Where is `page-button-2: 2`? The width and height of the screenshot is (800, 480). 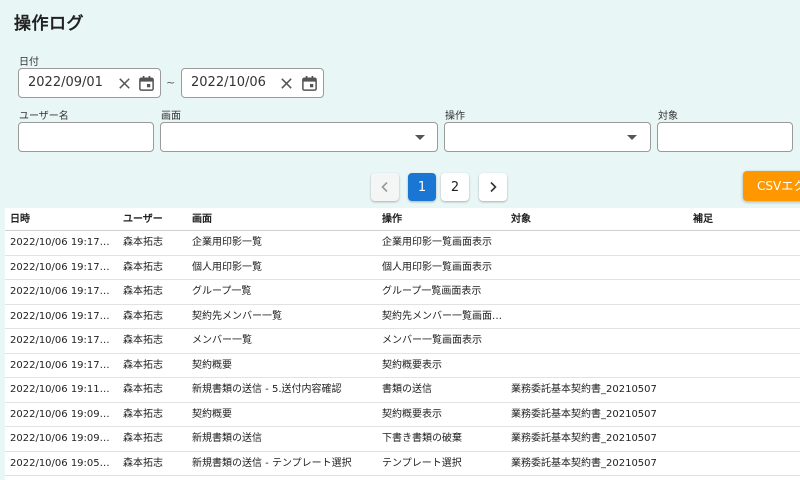 page-button-2: 2 is located at coordinates (455, 187).